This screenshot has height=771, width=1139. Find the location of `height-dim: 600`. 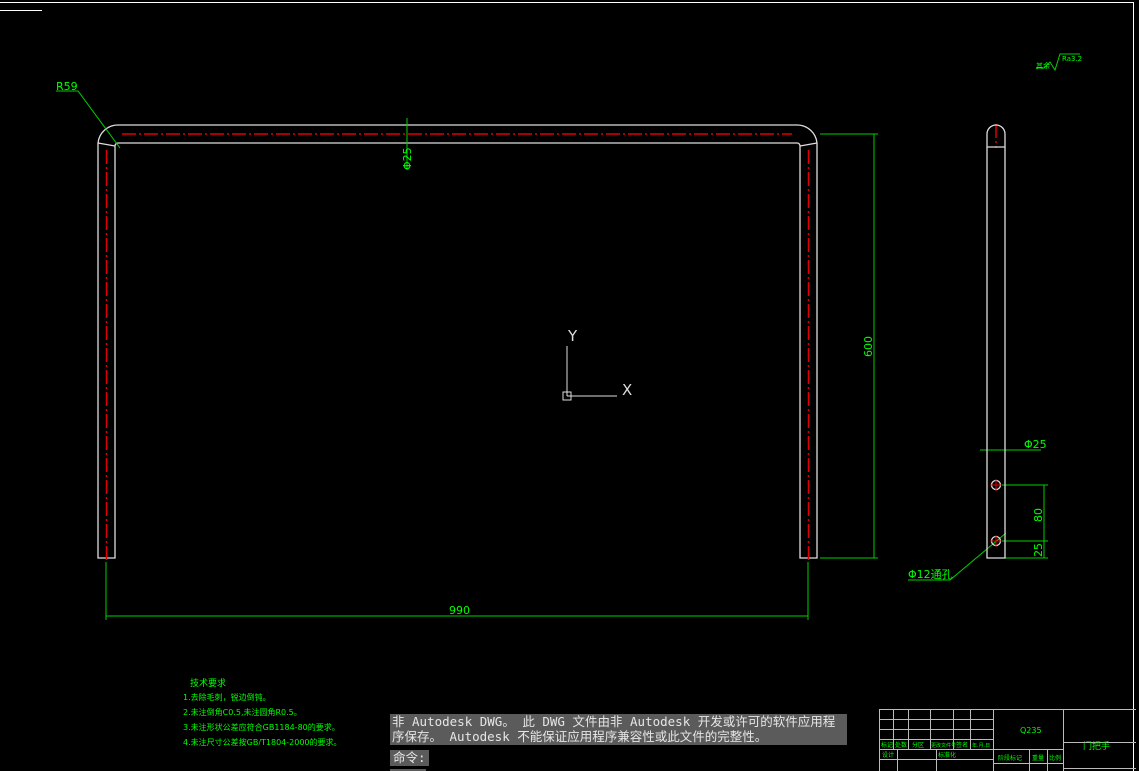

height-dim: 600 is located at coordinates (868, 346).